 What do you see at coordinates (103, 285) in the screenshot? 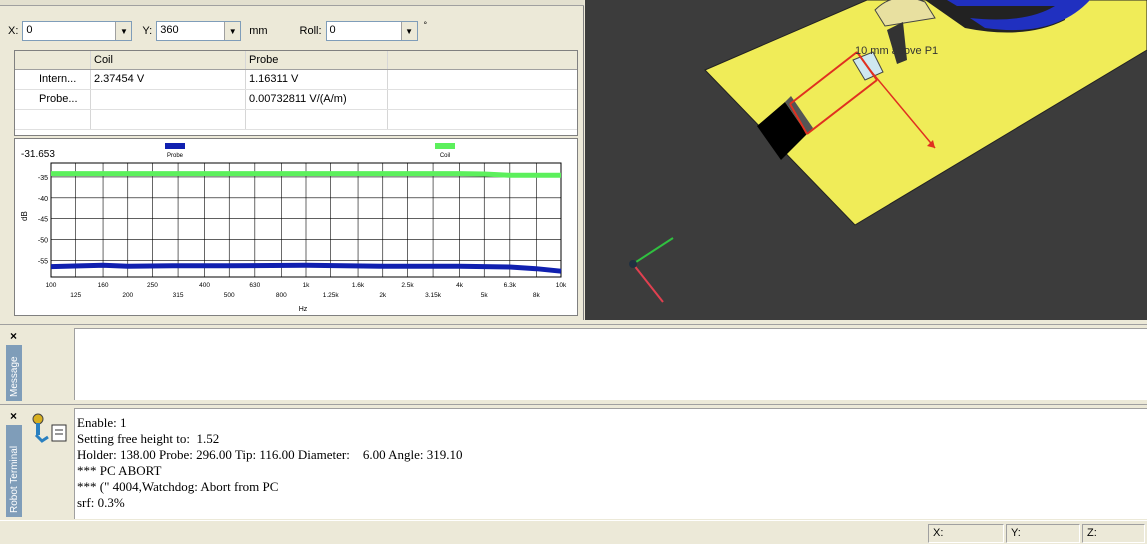
I see `x-tick-label: 160` at bounding box center [103, 285].